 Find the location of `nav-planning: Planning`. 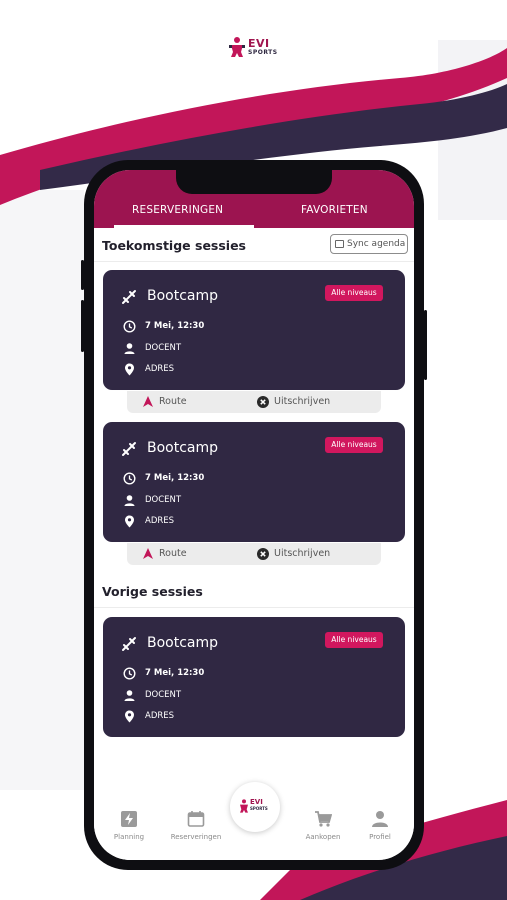

nav-planning: Planning is located at coordinates (129, 825).